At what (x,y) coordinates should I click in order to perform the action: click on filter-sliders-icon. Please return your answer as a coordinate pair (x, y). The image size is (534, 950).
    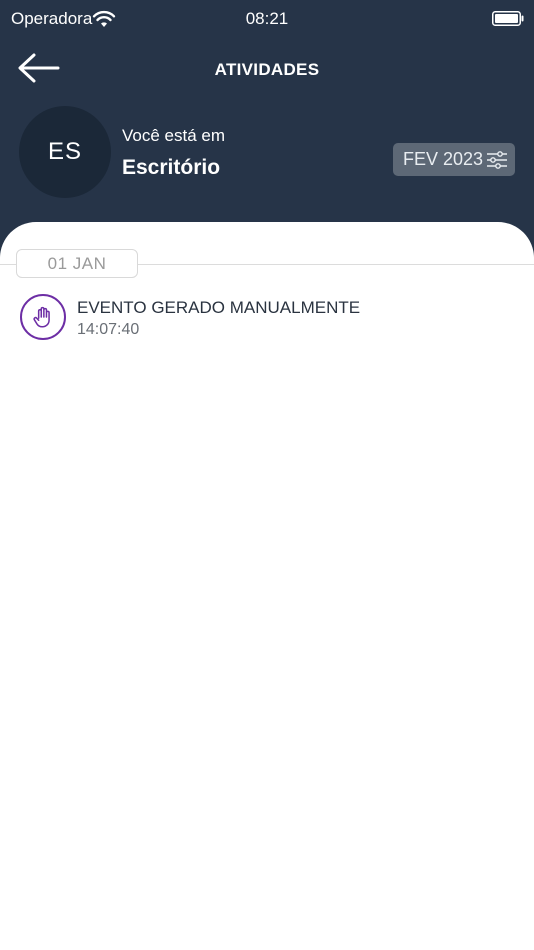
    Looking at the image, I should click on (497, 160).